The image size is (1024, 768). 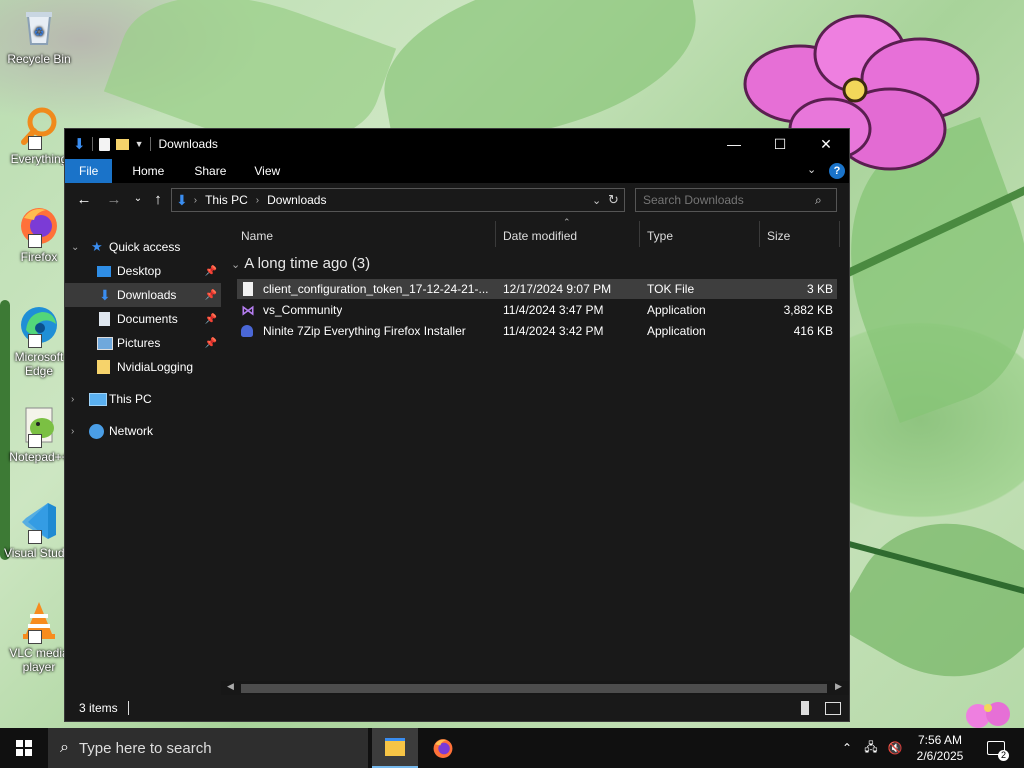 I want to click on visual-studio-installer-icon: ⋈, so click(x=248, y=309).